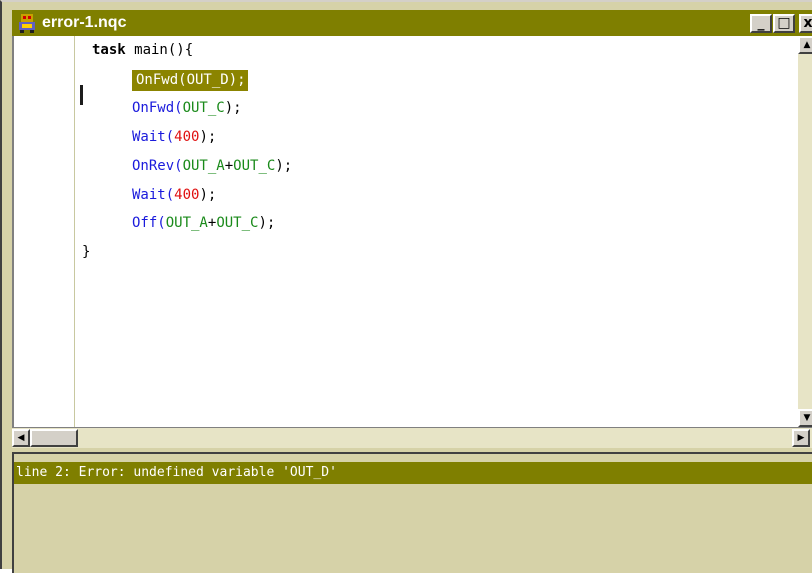  Describe the element at coordinates (784, 23) in the screenshot. I see `maximize-button: □` at that location.